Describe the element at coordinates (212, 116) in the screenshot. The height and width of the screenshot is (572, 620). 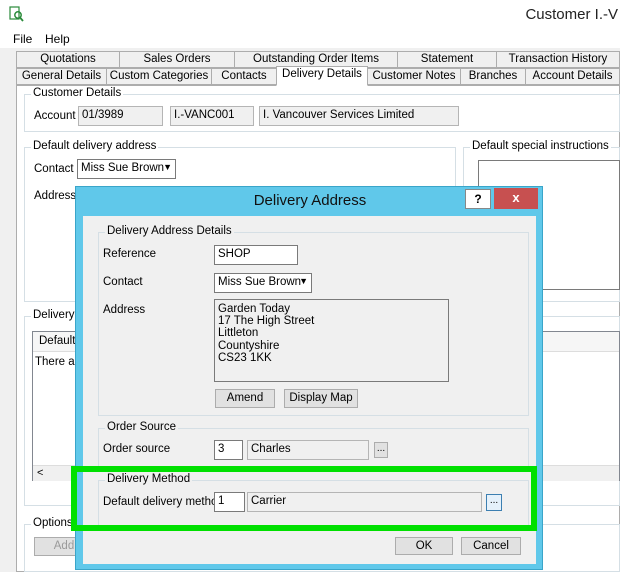
I see `account-code-field: I.-VANC001` at that location.